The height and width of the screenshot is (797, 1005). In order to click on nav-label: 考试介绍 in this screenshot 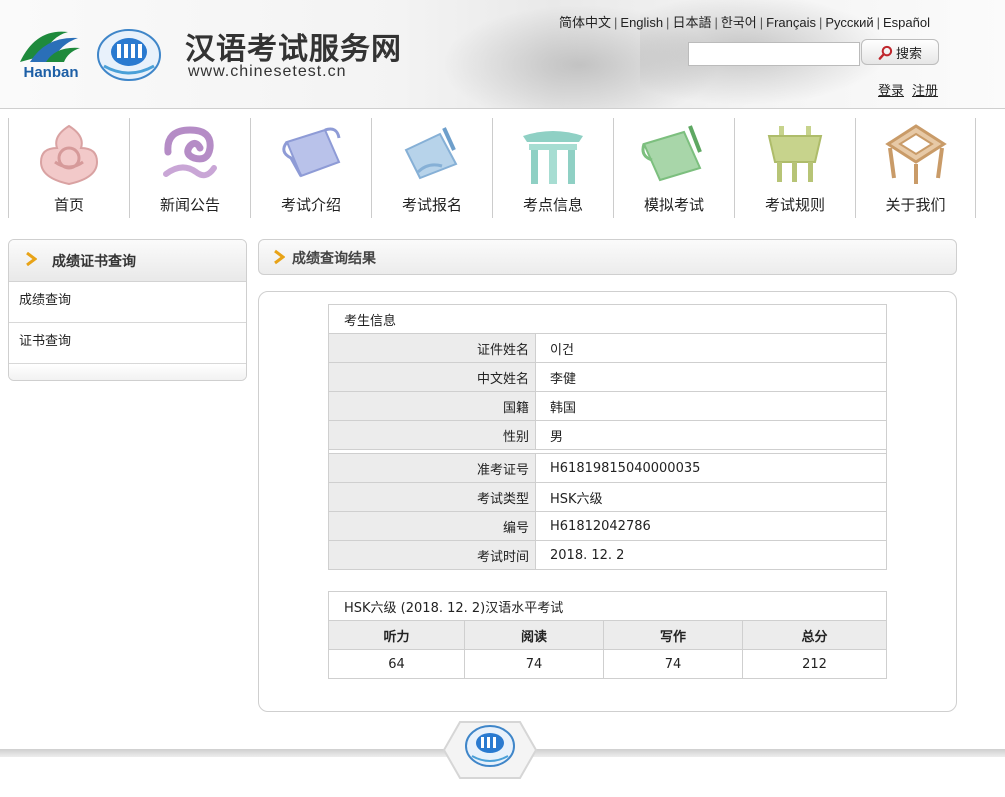, I will do `click(310, 205)`.